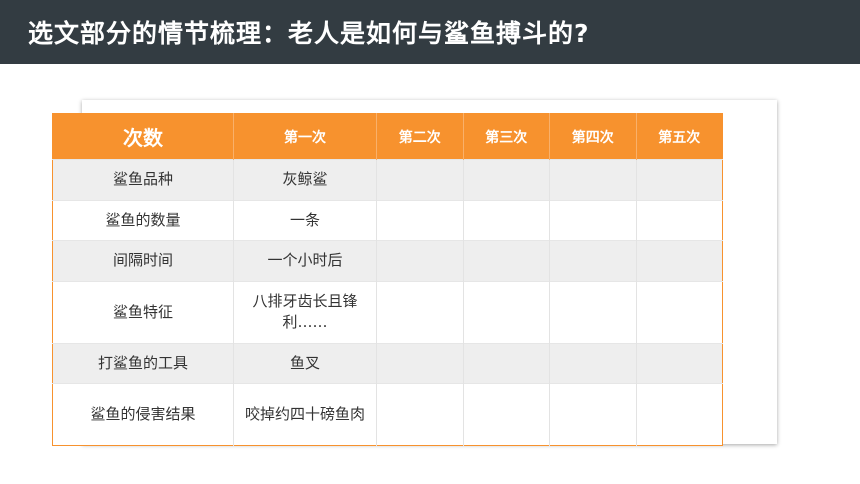 Image resolution: width=860 pixels, height=484 pixels. Describe the element at coordinates (143, 414) in the screenshot. I see `row-label: 鲨鱼的侵害结果` at that location.